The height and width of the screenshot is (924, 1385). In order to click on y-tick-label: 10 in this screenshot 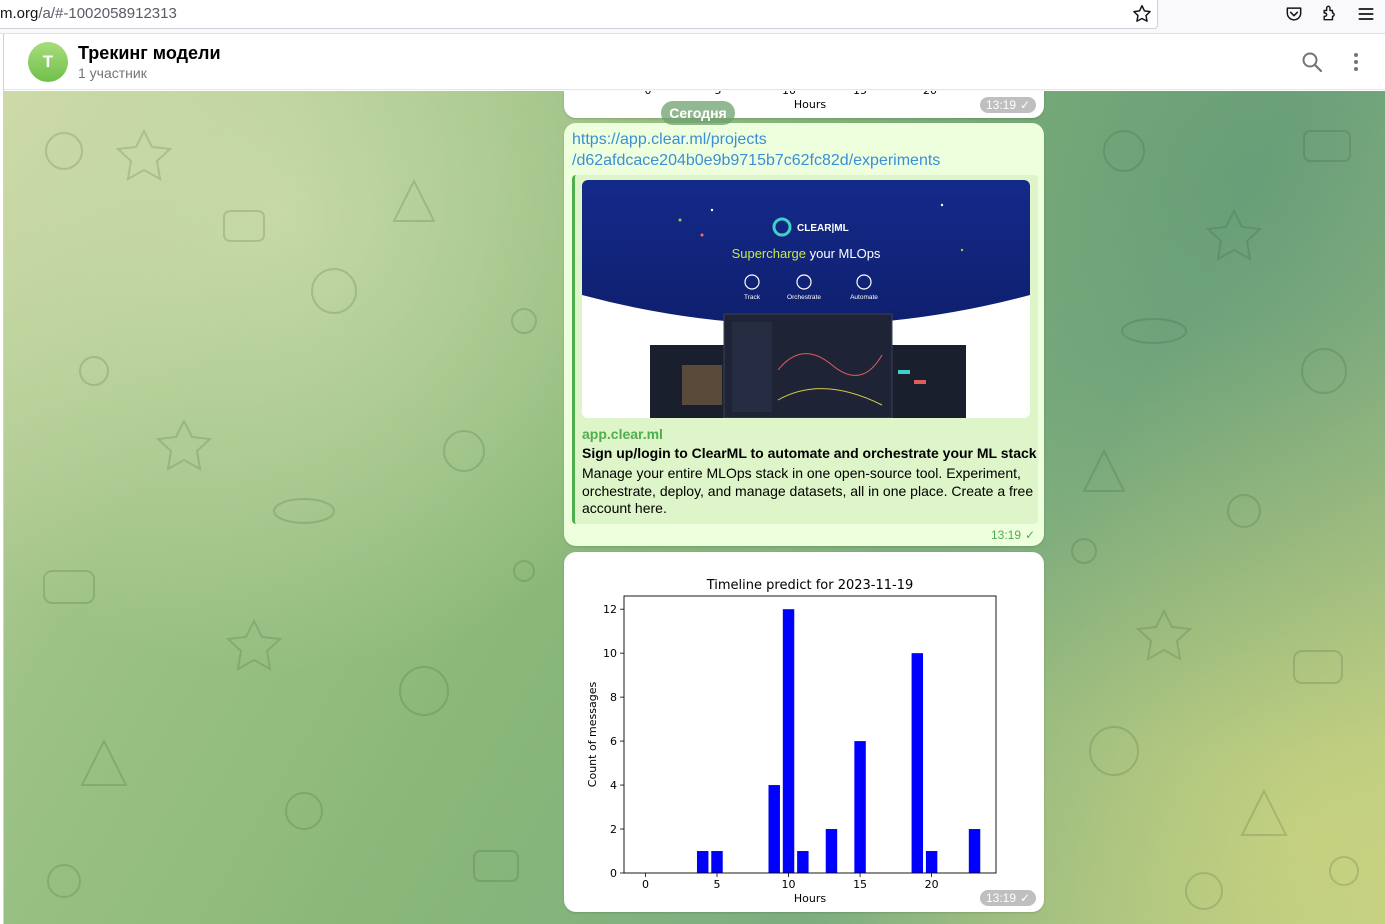, I will do `click(610, 653)`.